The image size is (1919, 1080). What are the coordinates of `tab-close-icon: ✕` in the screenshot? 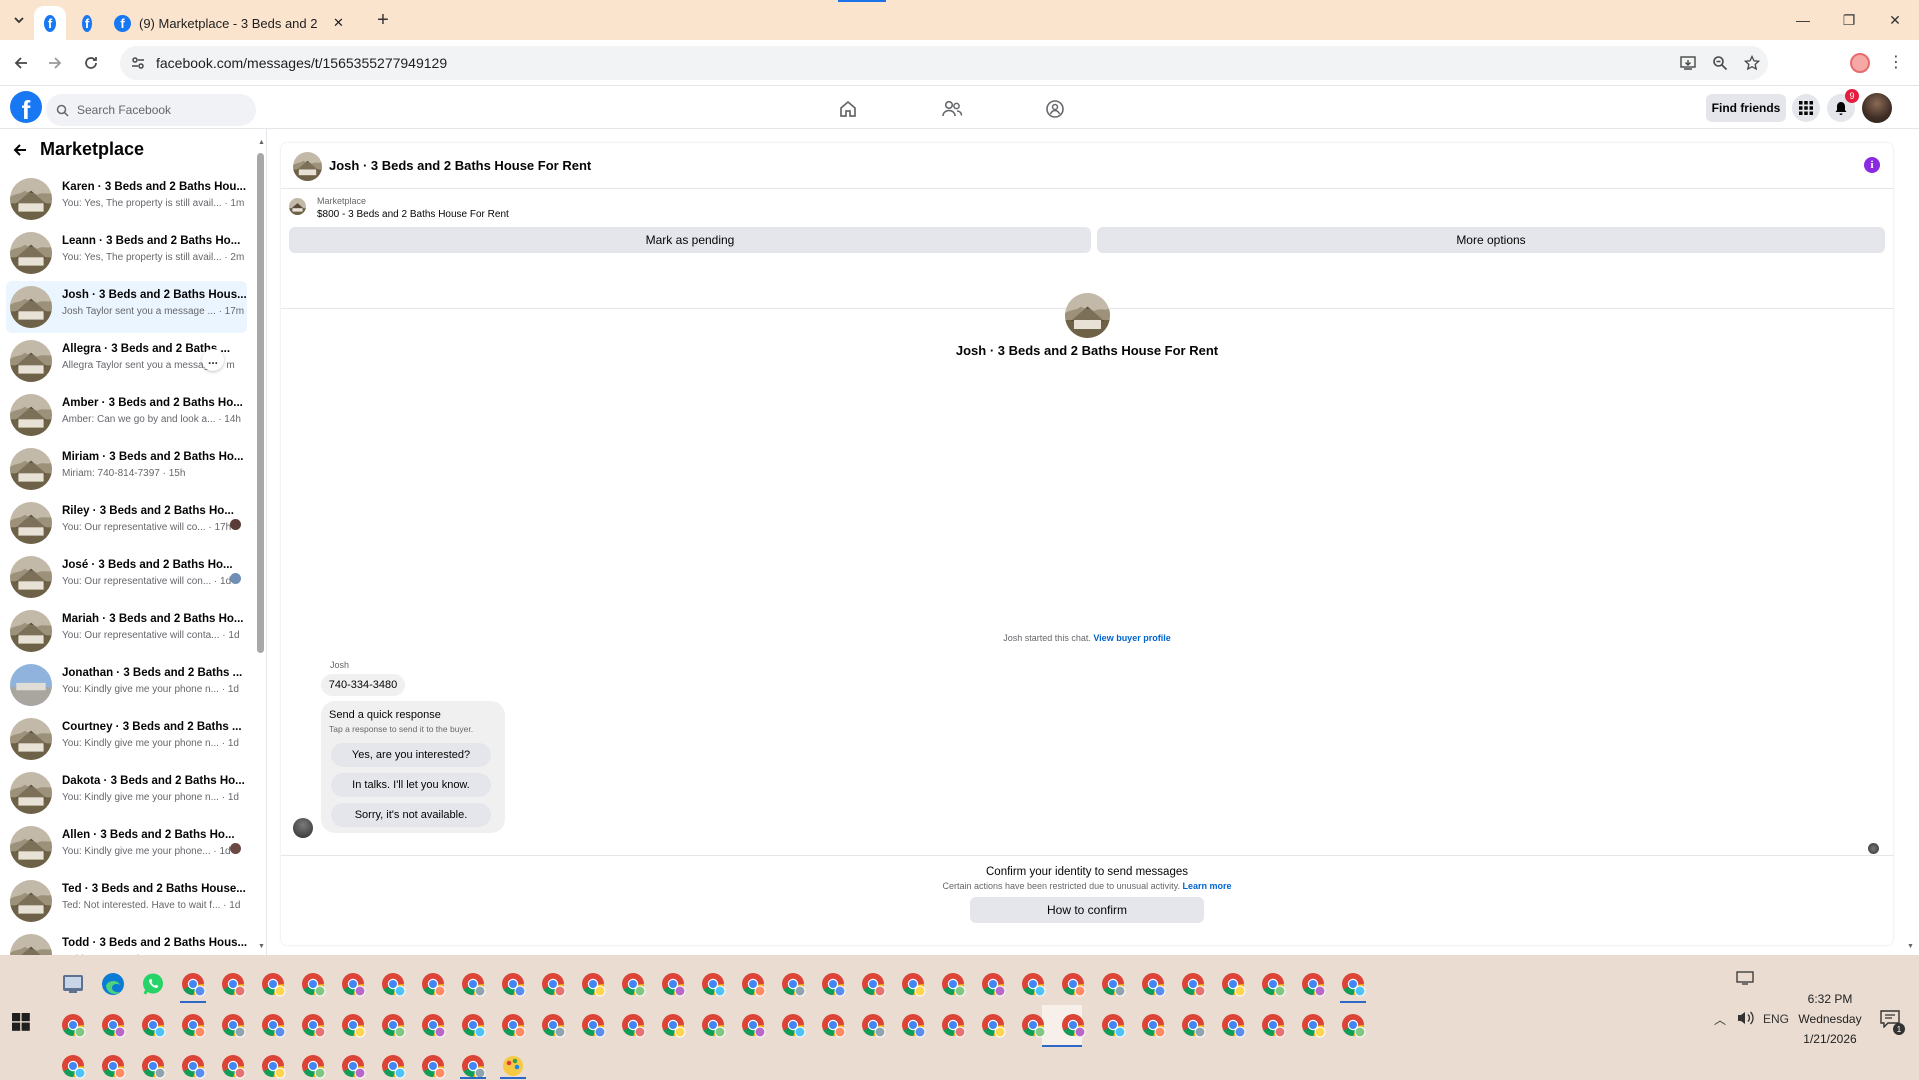 It's located at (338, 23).